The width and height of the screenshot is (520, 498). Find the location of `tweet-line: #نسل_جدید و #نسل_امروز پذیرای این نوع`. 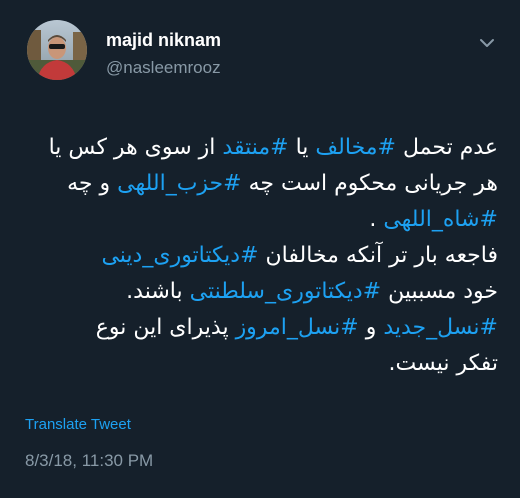

tweet-line: #نسل_جدید و #نسل_امروز پذیرای این نوع is located at coordinates (259, 328).